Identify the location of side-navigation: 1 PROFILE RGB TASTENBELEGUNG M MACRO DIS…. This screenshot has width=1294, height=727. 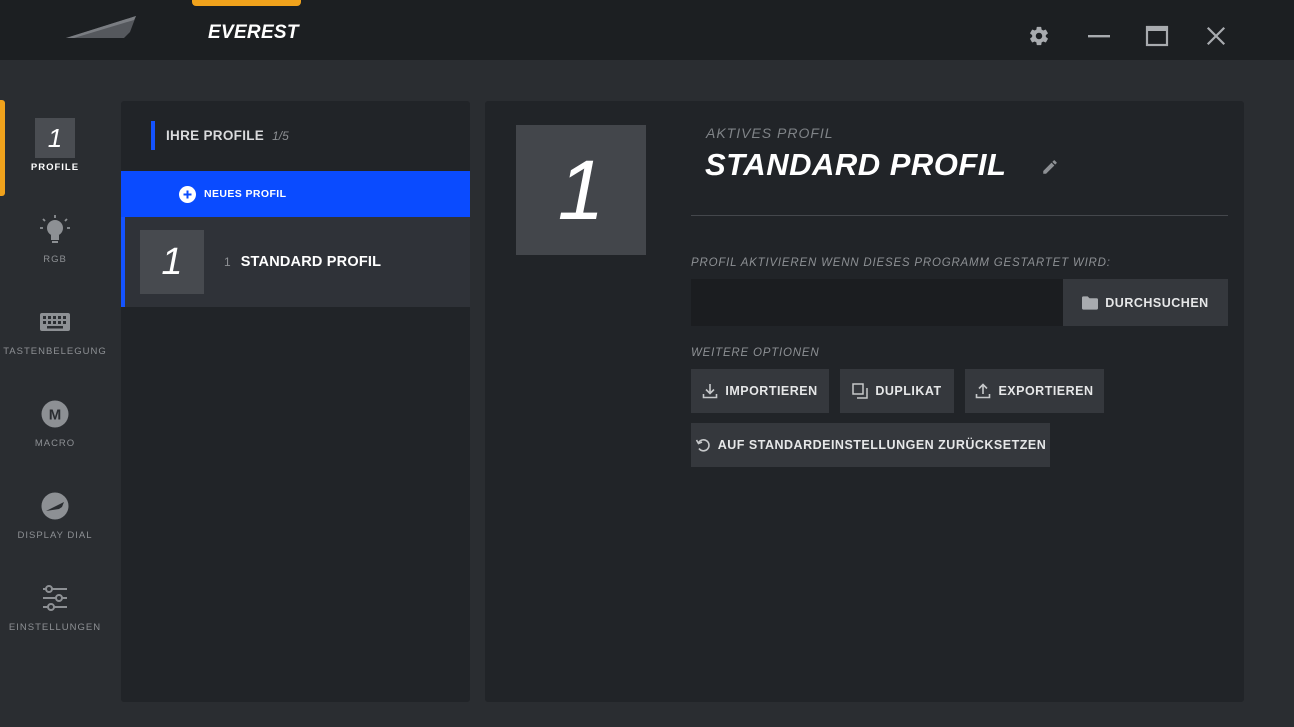
(55, 376).